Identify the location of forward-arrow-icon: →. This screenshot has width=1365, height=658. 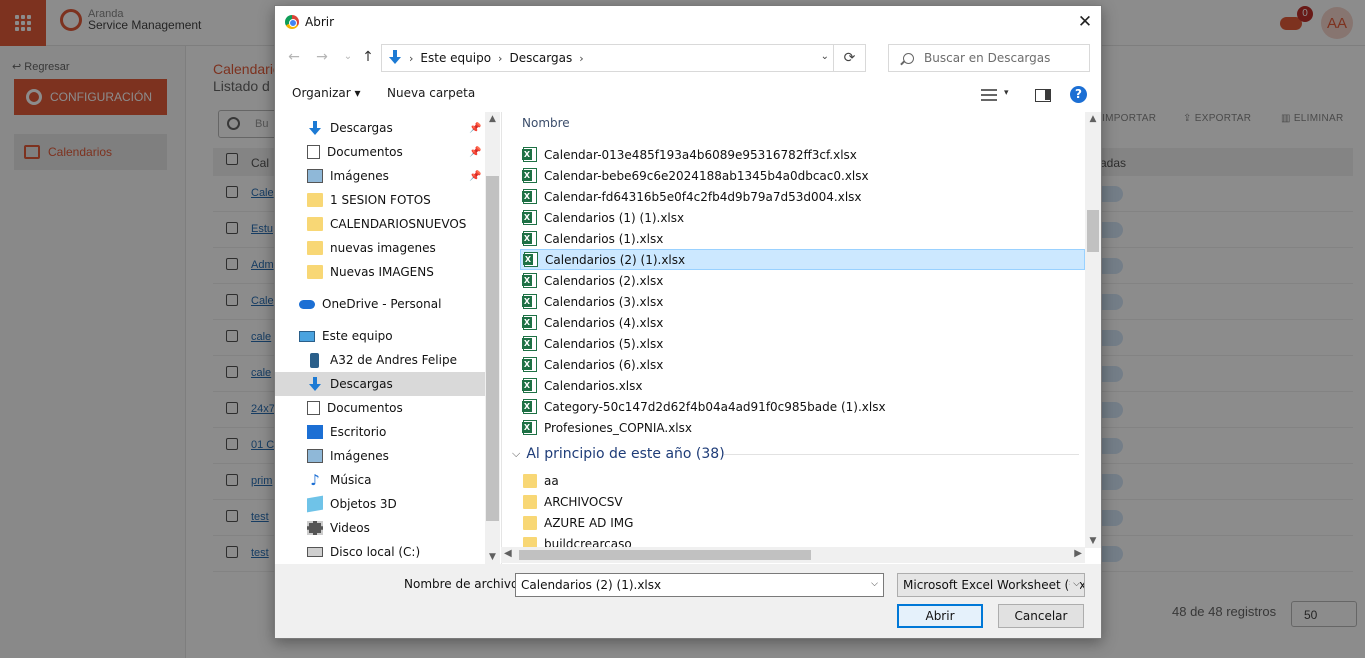
(322, 57).